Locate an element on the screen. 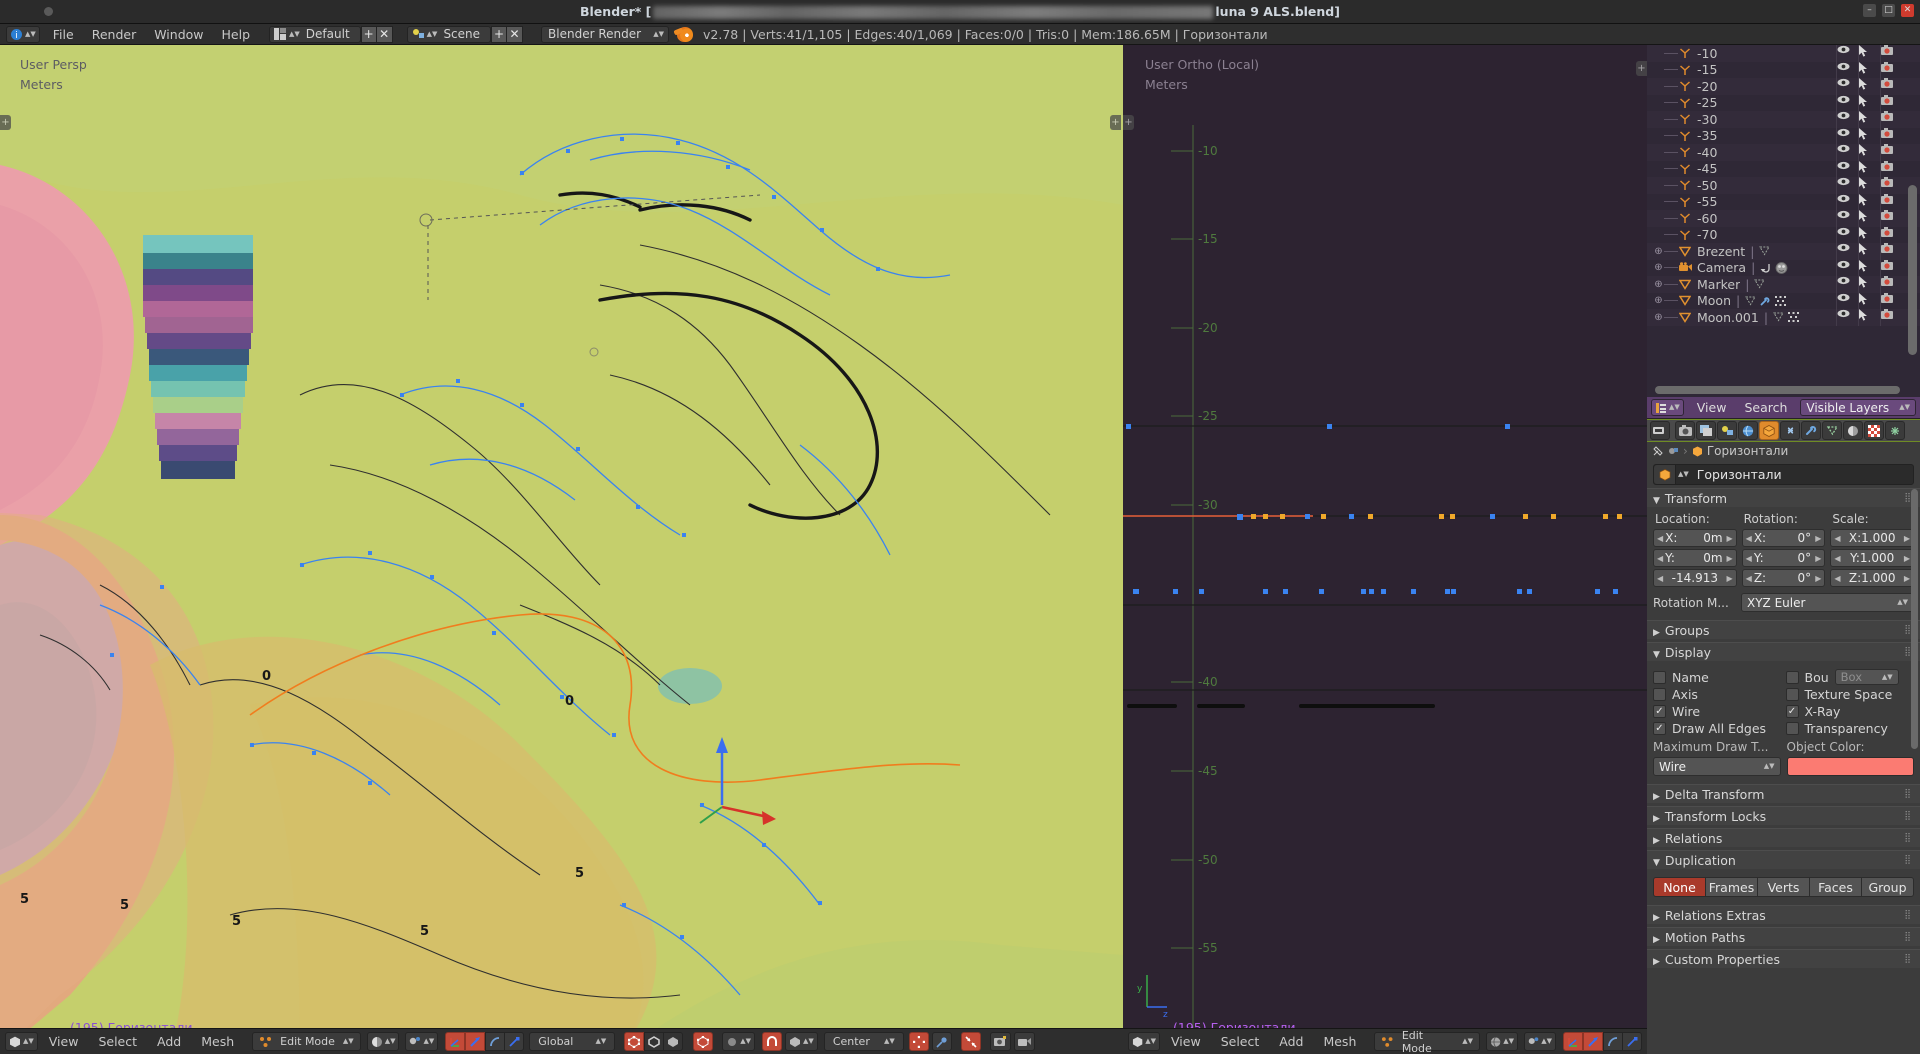 The image size is (1920, 1054). viewport-right-menu-add: Add is located at coordinates (1291, 1041).